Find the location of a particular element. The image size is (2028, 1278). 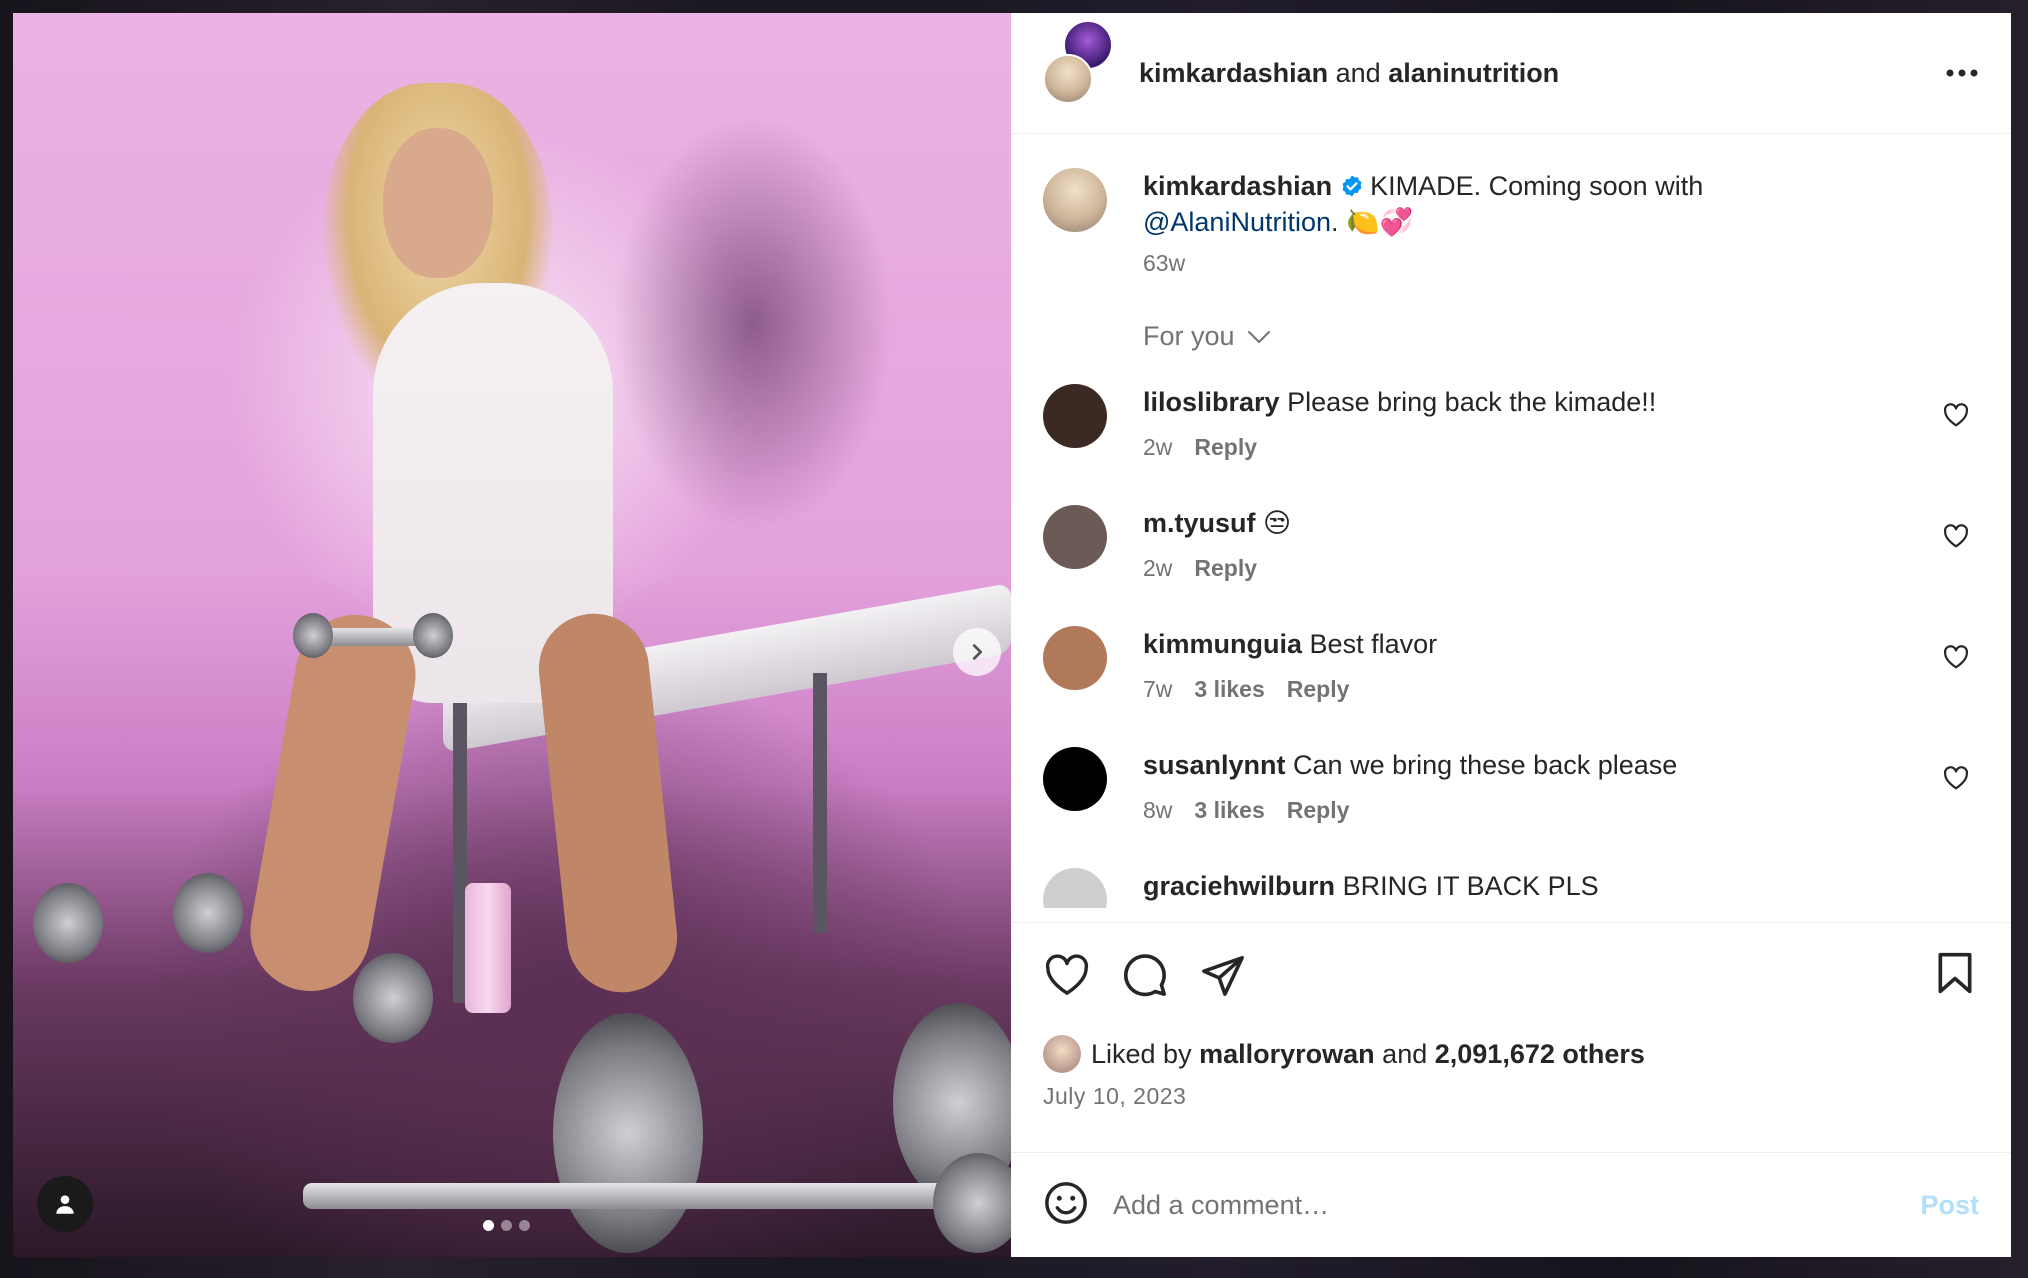

post-authors: kimkardashian and alaninutrition is located at coordinates (1349, 73).